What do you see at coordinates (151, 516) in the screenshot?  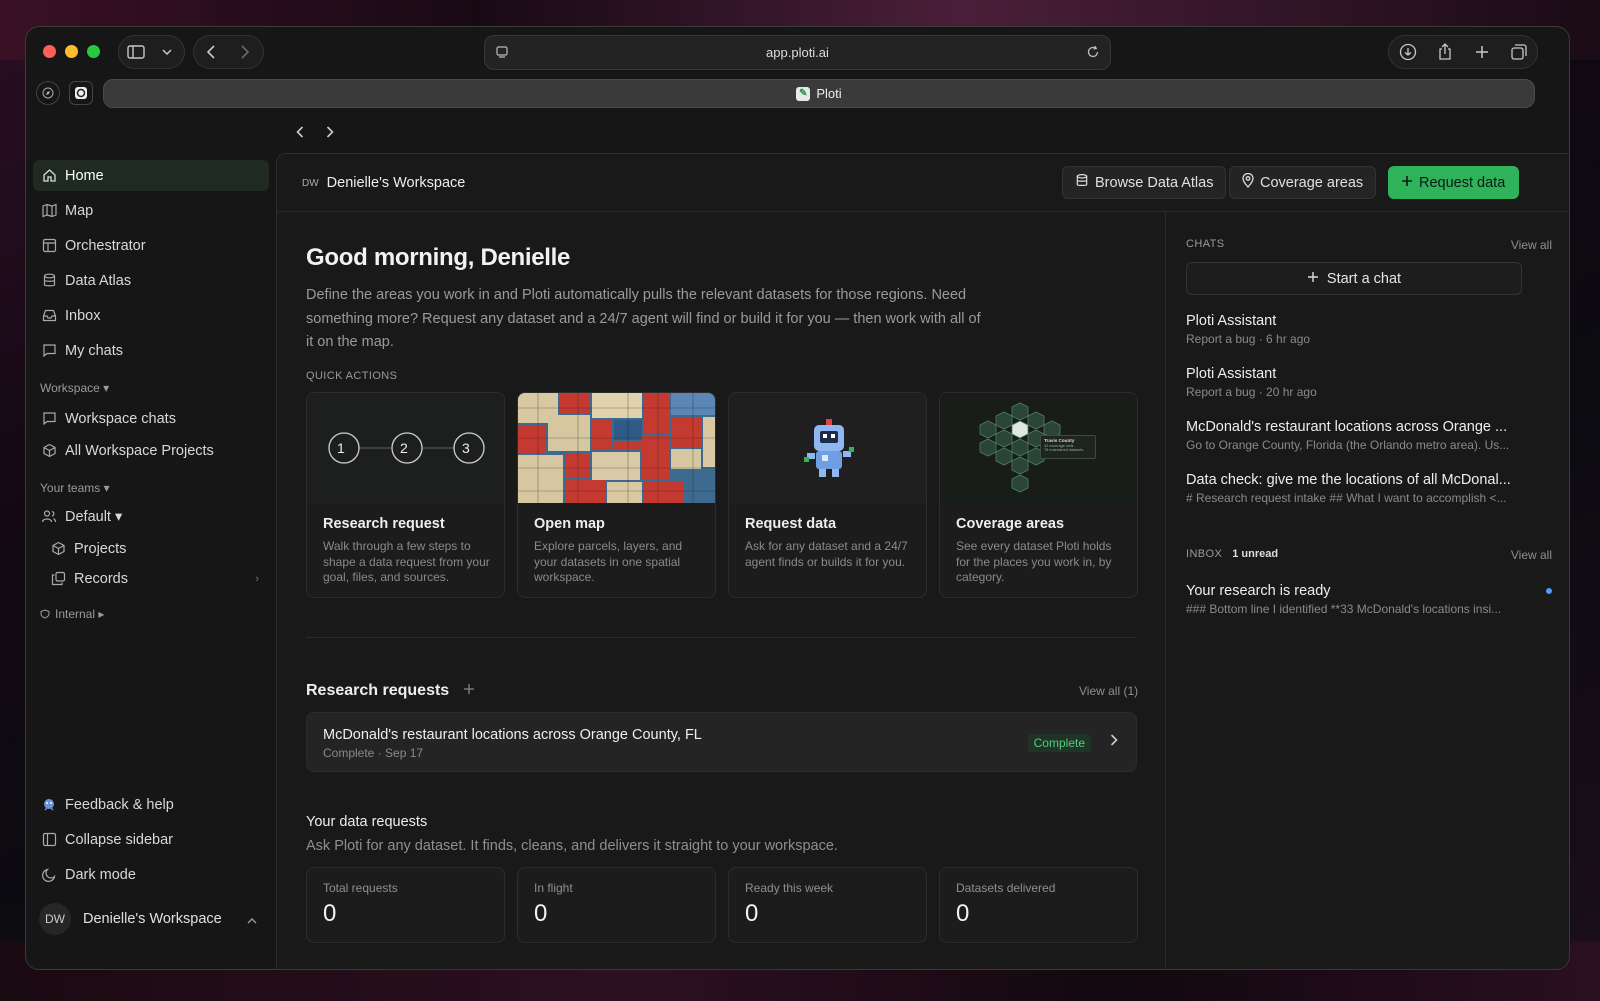 I see `team-selector: Default ▾` at bounding box center [151, 516].